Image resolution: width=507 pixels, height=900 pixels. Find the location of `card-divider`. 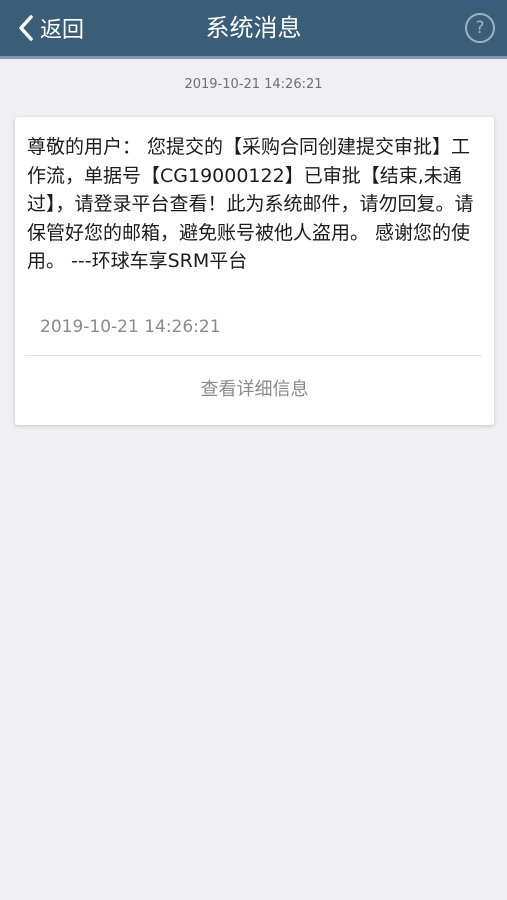

card-divider is located at coordinates (253, 355).